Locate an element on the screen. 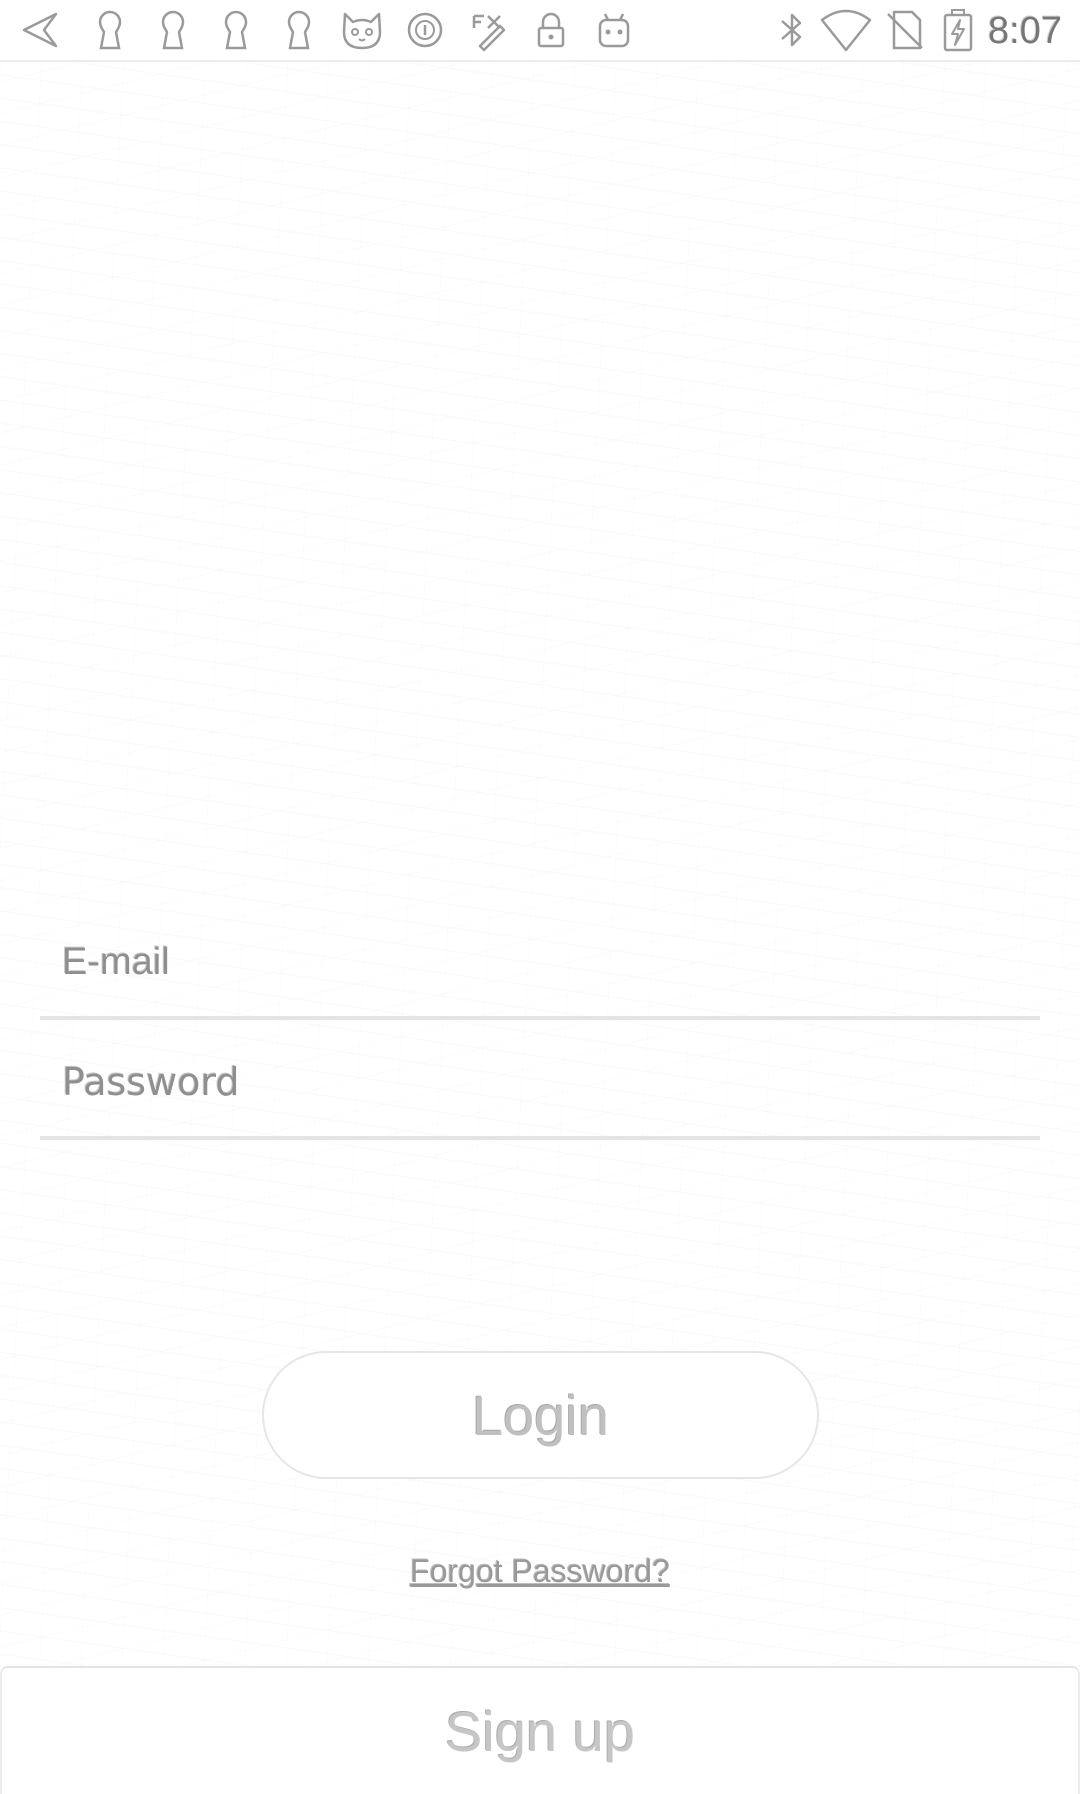 The image size is (1080, 1794). login-button: Login is located at coordinates (540, 1415).